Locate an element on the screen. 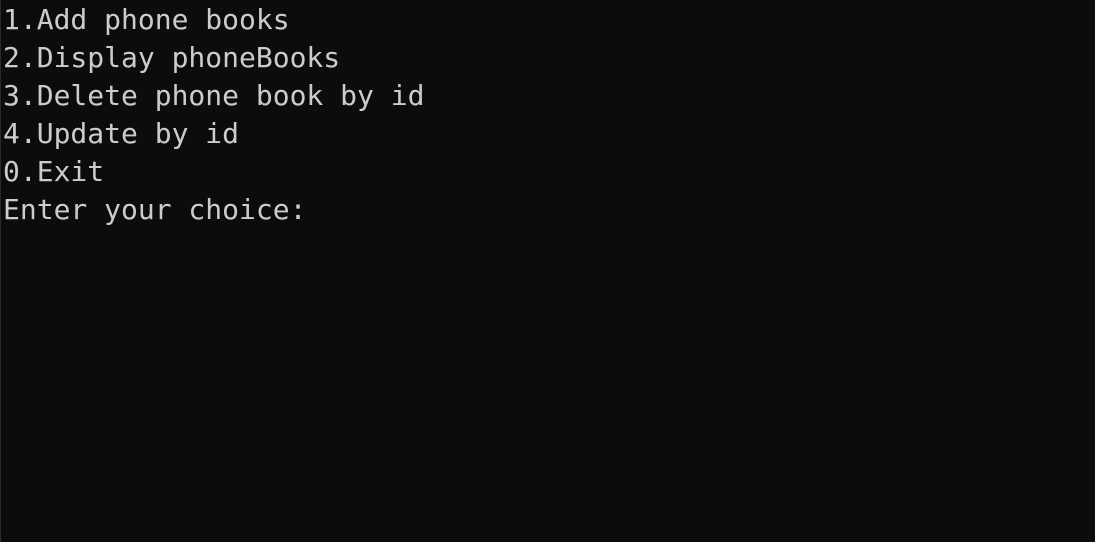 This screenshot has height=542, width=1095. prompt-row: Enter your choice: is located at coordinates (549, 210).